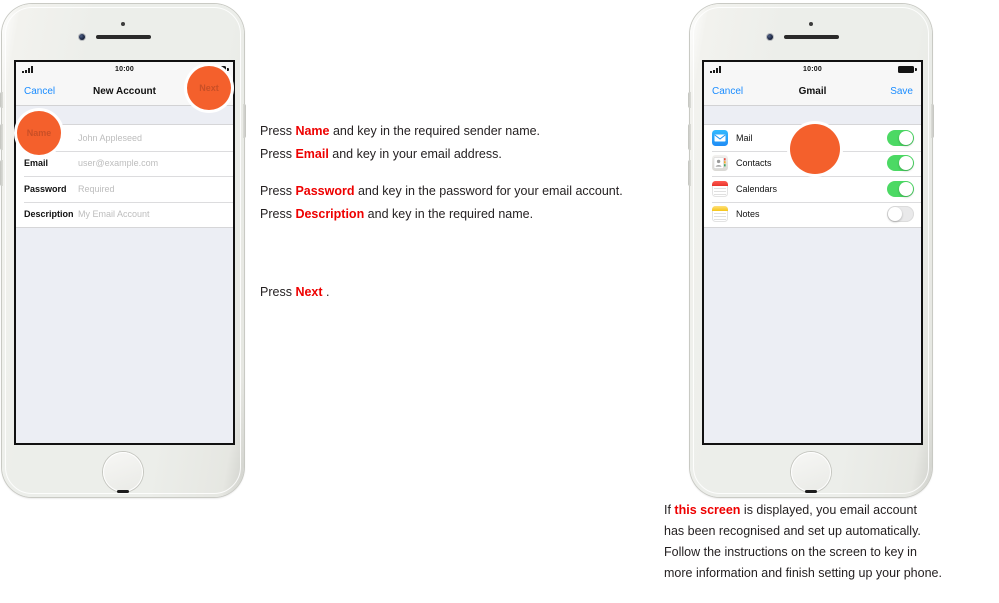 This screenshot has width=999, height=603. Describe the element at coordinates (1, 137) in the screenshot. I see `volume-up-button` at that location.